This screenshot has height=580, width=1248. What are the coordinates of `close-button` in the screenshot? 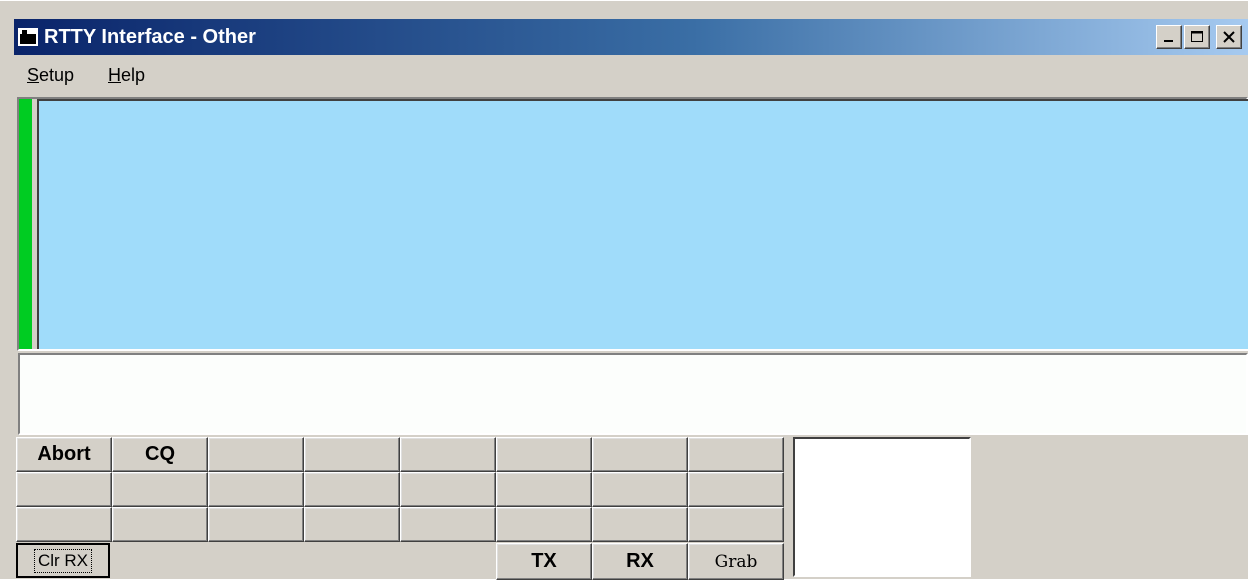 It's located at (1229, 37).